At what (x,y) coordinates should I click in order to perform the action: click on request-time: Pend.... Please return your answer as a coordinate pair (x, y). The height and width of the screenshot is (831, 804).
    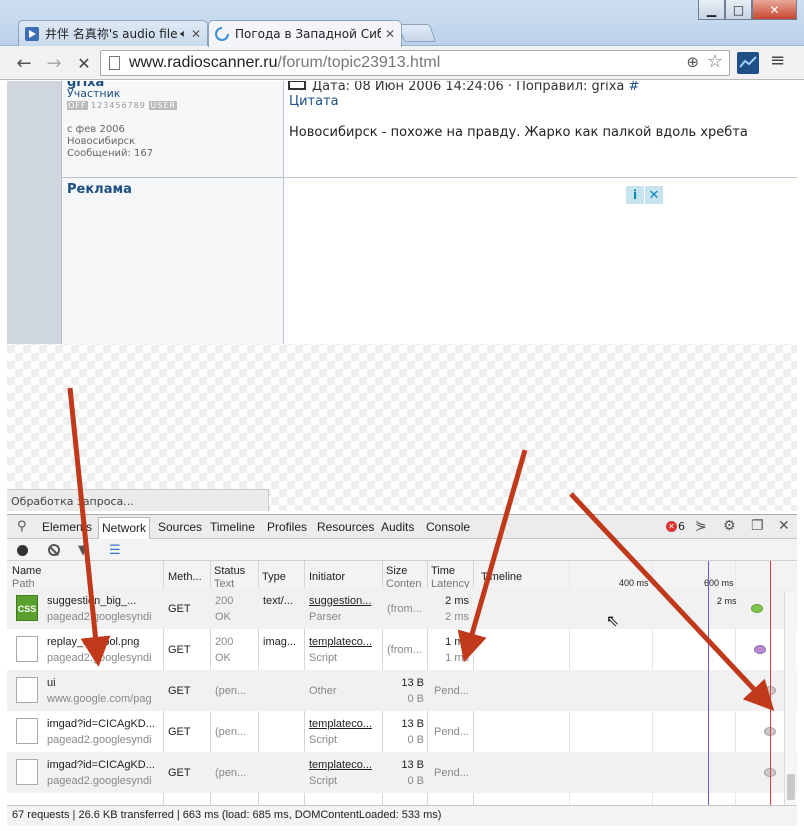
    Looking at the image, I should click on (451, 732).